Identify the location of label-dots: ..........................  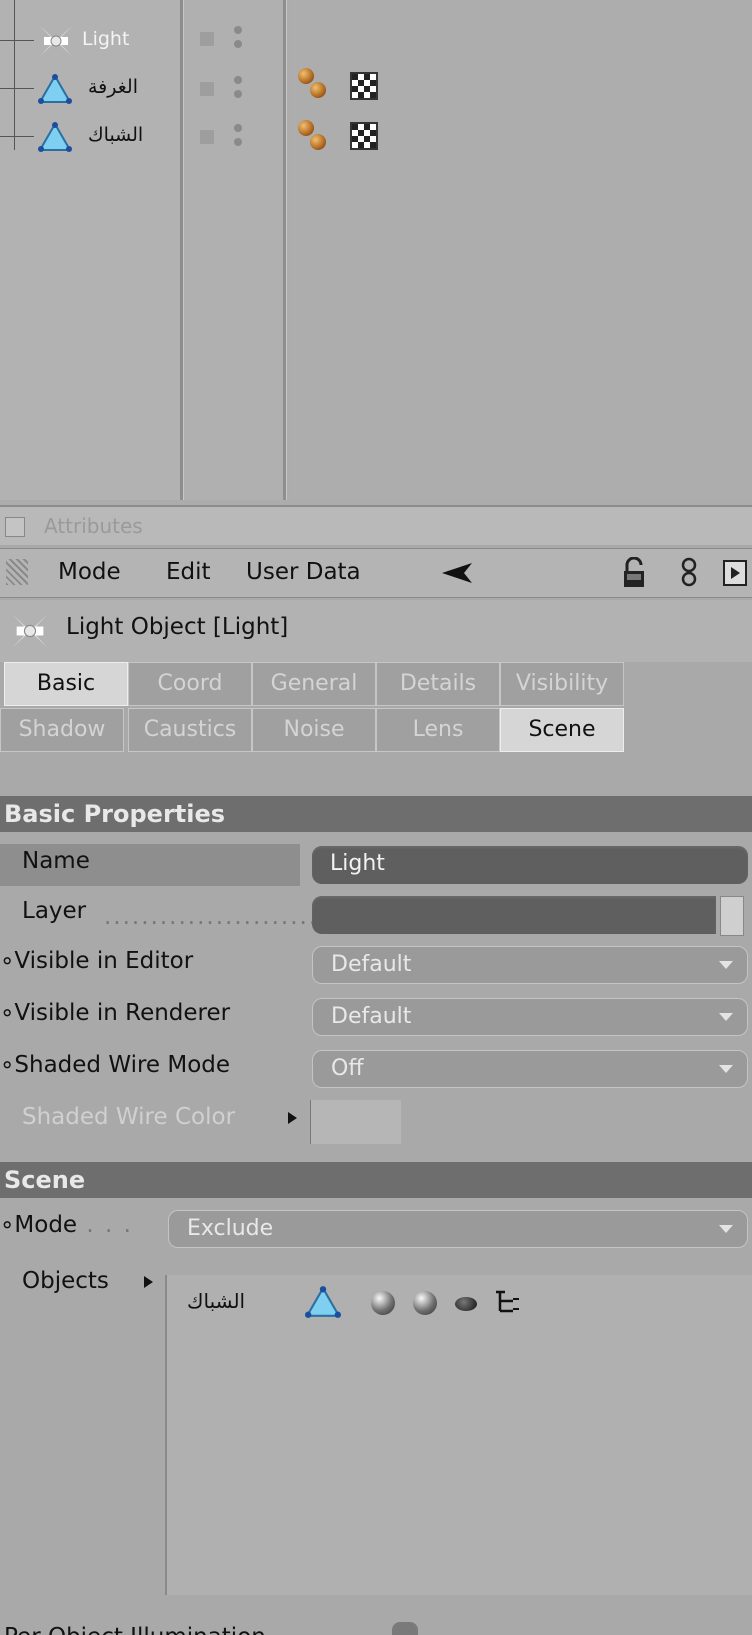
(220, 917).